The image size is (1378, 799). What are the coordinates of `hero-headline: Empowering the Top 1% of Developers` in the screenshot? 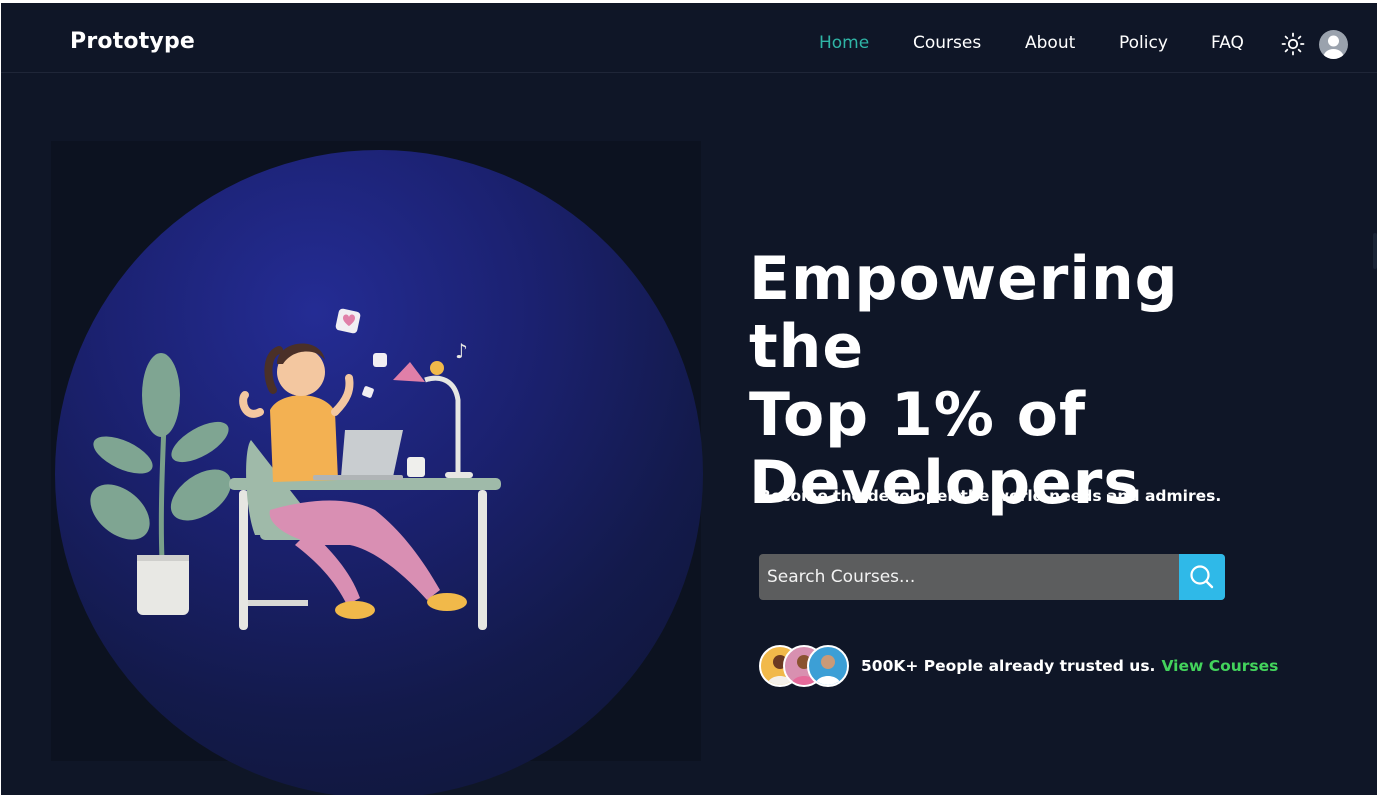 It's located at (1029, 381).